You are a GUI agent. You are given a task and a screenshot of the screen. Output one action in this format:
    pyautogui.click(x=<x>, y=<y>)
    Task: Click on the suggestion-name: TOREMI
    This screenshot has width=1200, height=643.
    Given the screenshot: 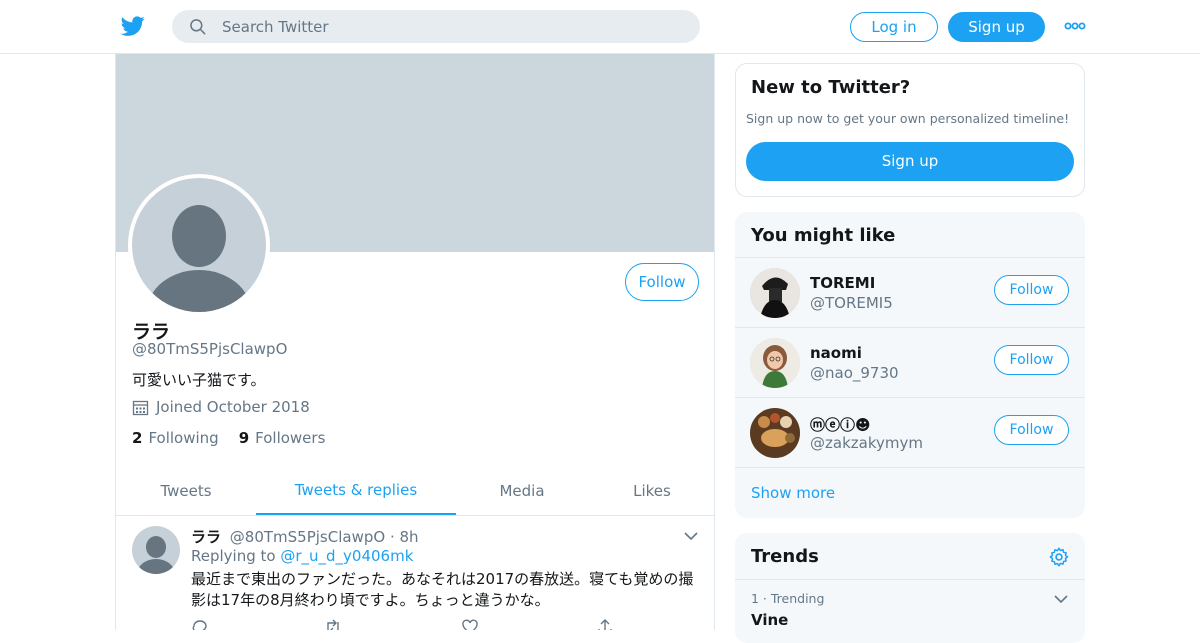 What is the action you would take?
    pyautogui.click(x=842, y=283)
    